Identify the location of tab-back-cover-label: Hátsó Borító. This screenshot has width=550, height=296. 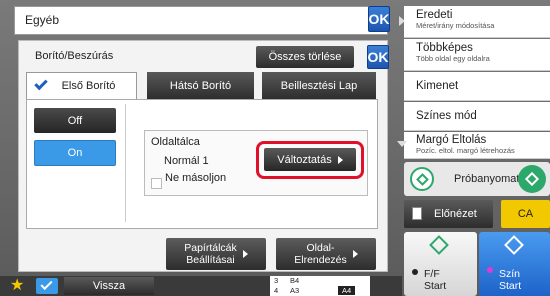
(200, 85).